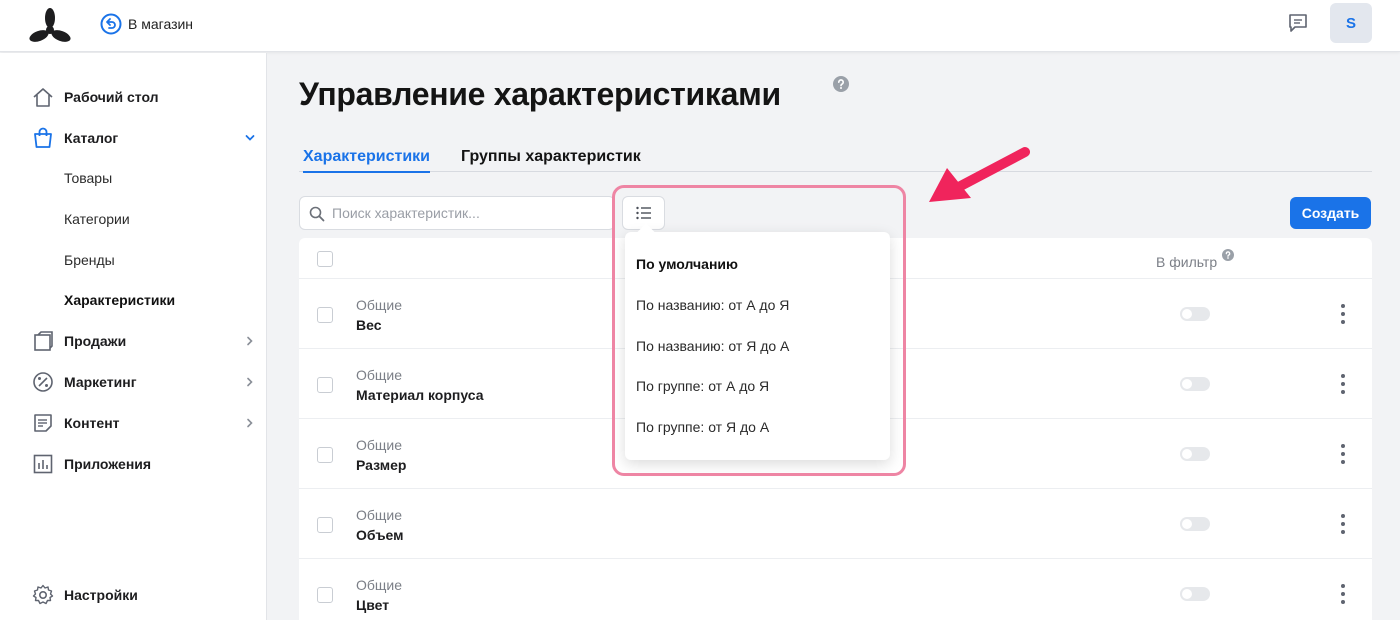  I want to click on sidebar-item-label: Маркетинг, so click(100, 382).